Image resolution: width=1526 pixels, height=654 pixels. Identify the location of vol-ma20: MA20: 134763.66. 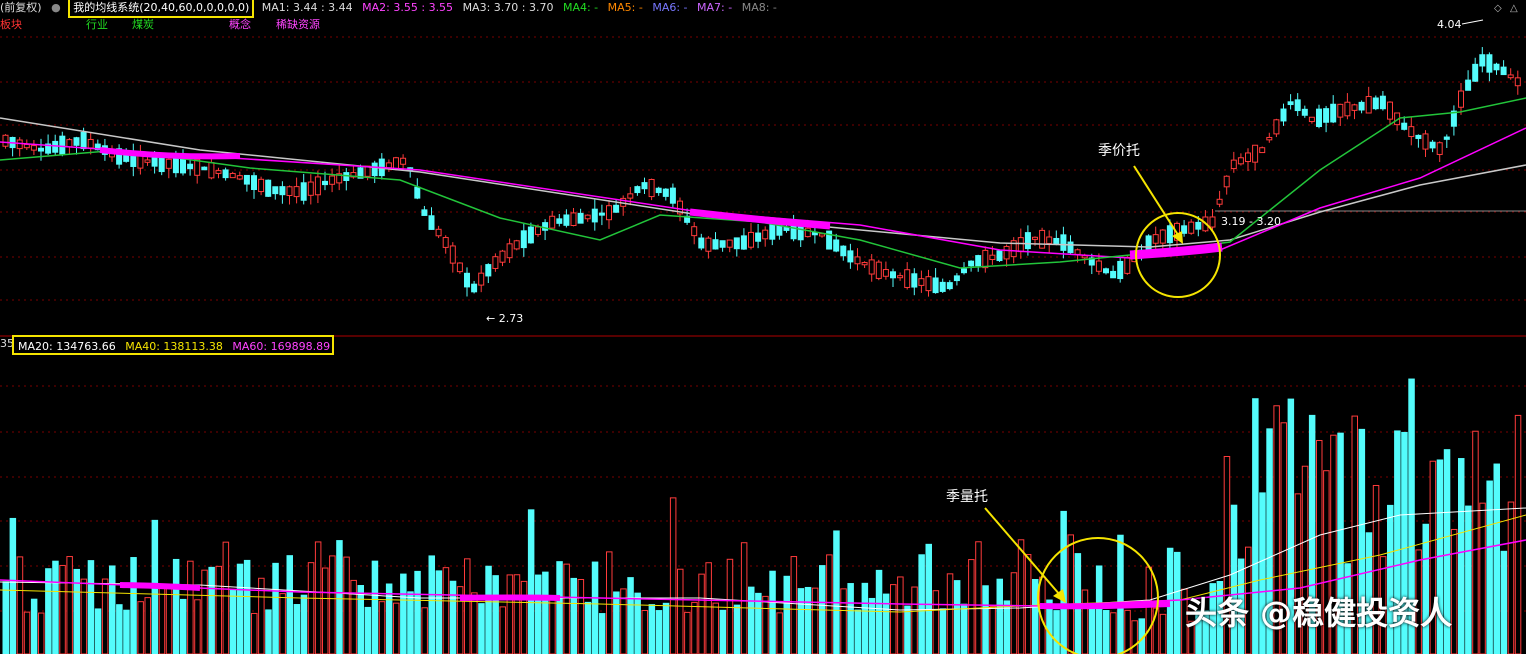
(67, 346).